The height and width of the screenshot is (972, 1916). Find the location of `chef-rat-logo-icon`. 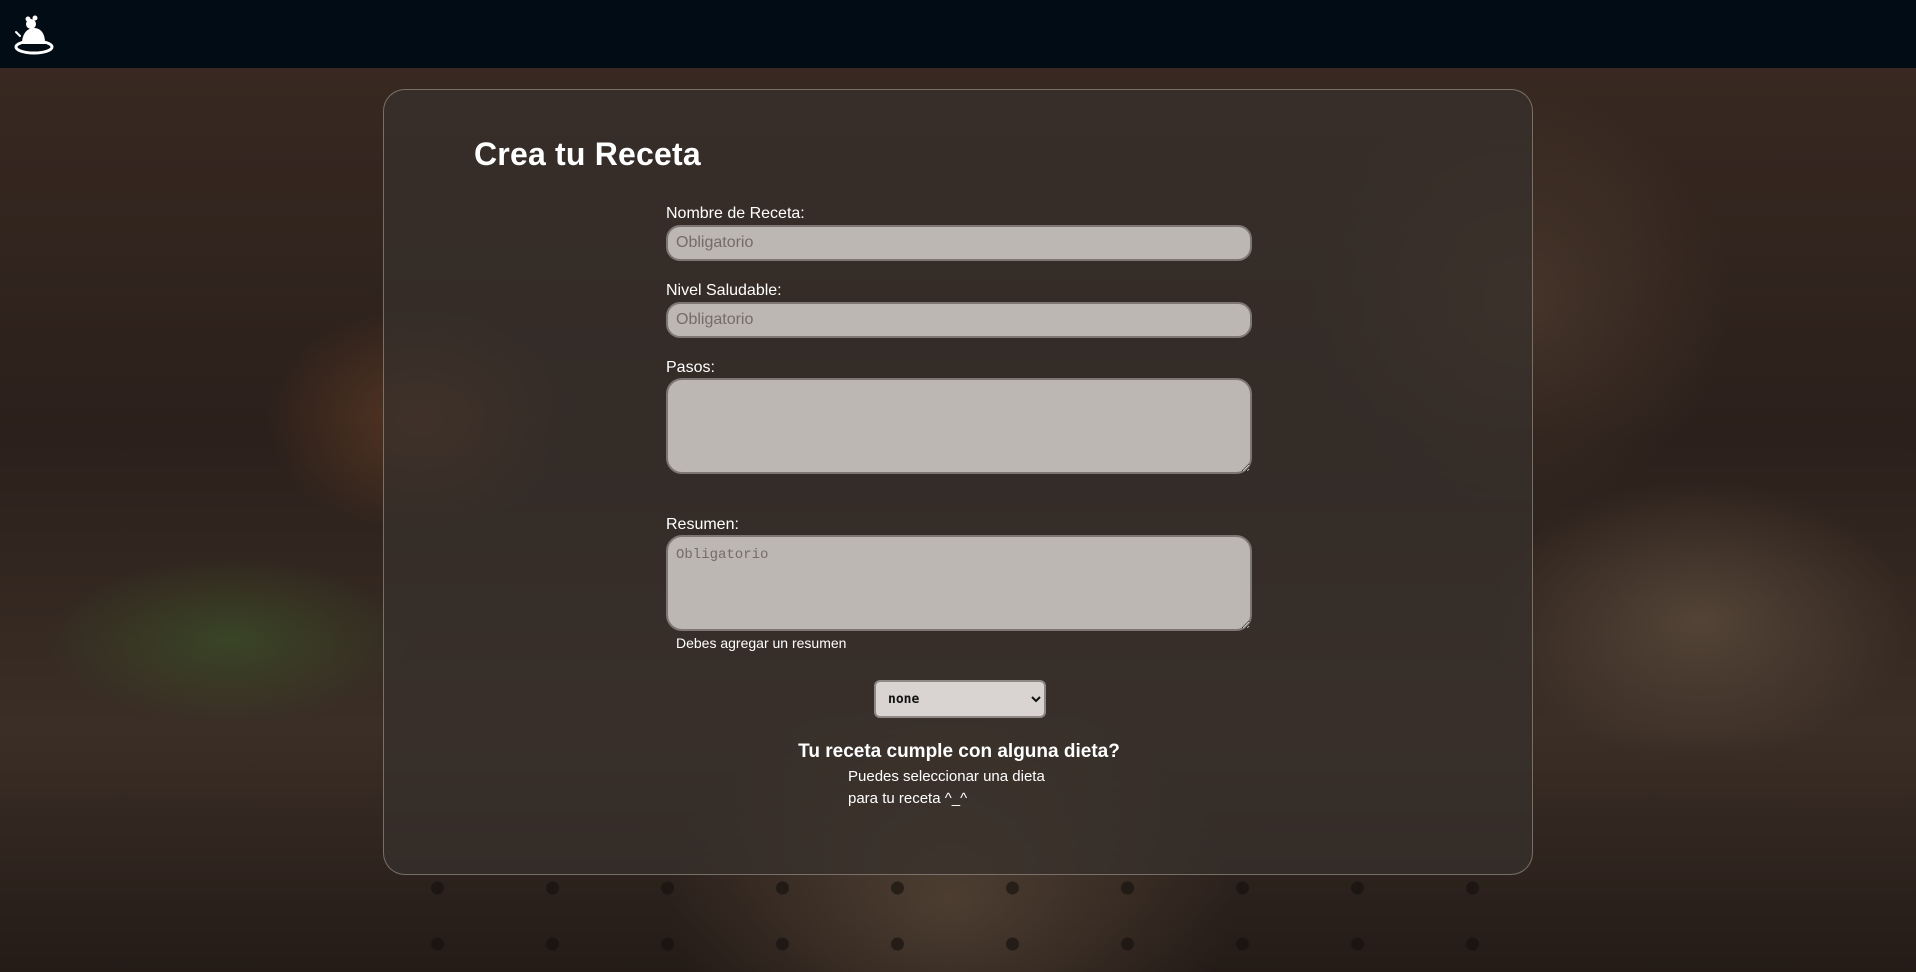

chef-rat-logo-icon is located at coordinates (34, 35).